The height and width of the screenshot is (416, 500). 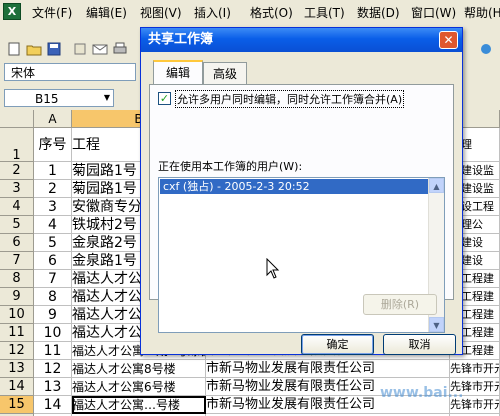 What do you see at coordinates (17, 207) in the screenshot?
I see `row-header: 4` at bounding box center [17, 207].